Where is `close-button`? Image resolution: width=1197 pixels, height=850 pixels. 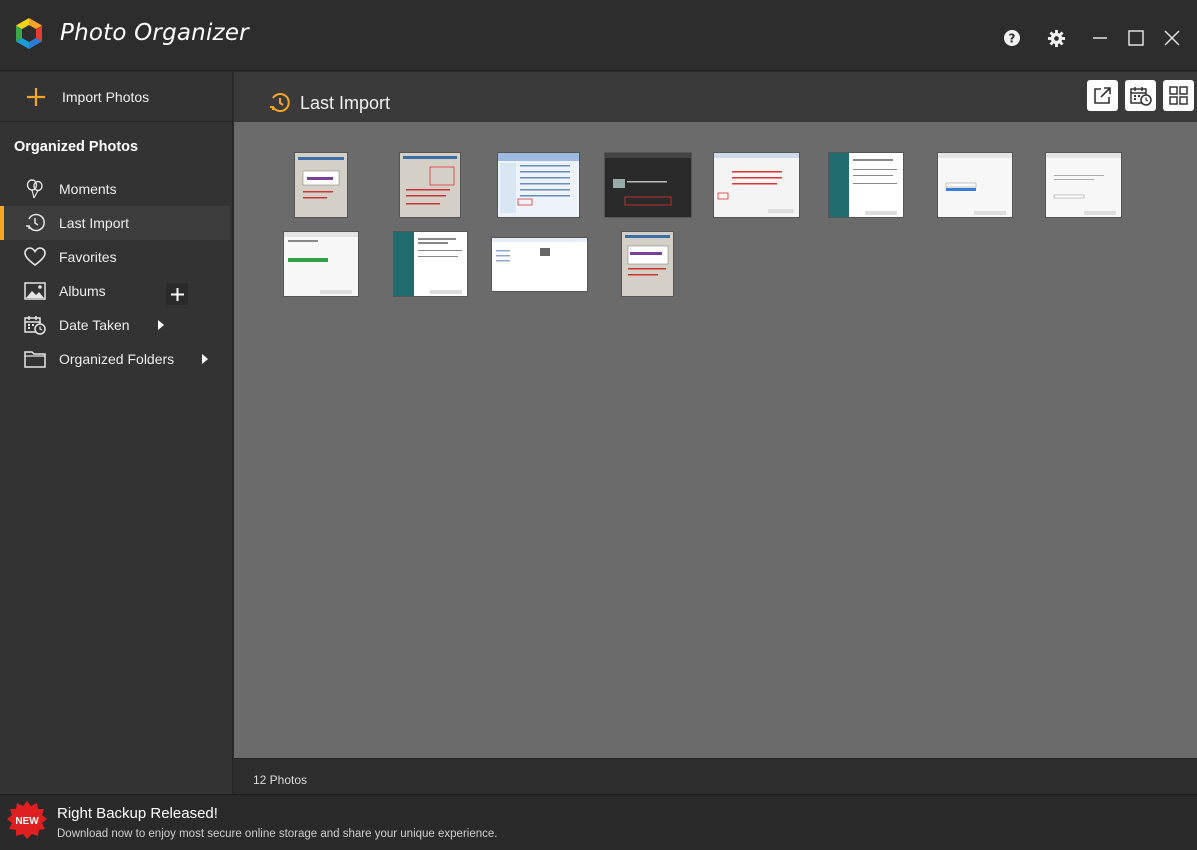
close-button is located at coordinates (1172, 38).